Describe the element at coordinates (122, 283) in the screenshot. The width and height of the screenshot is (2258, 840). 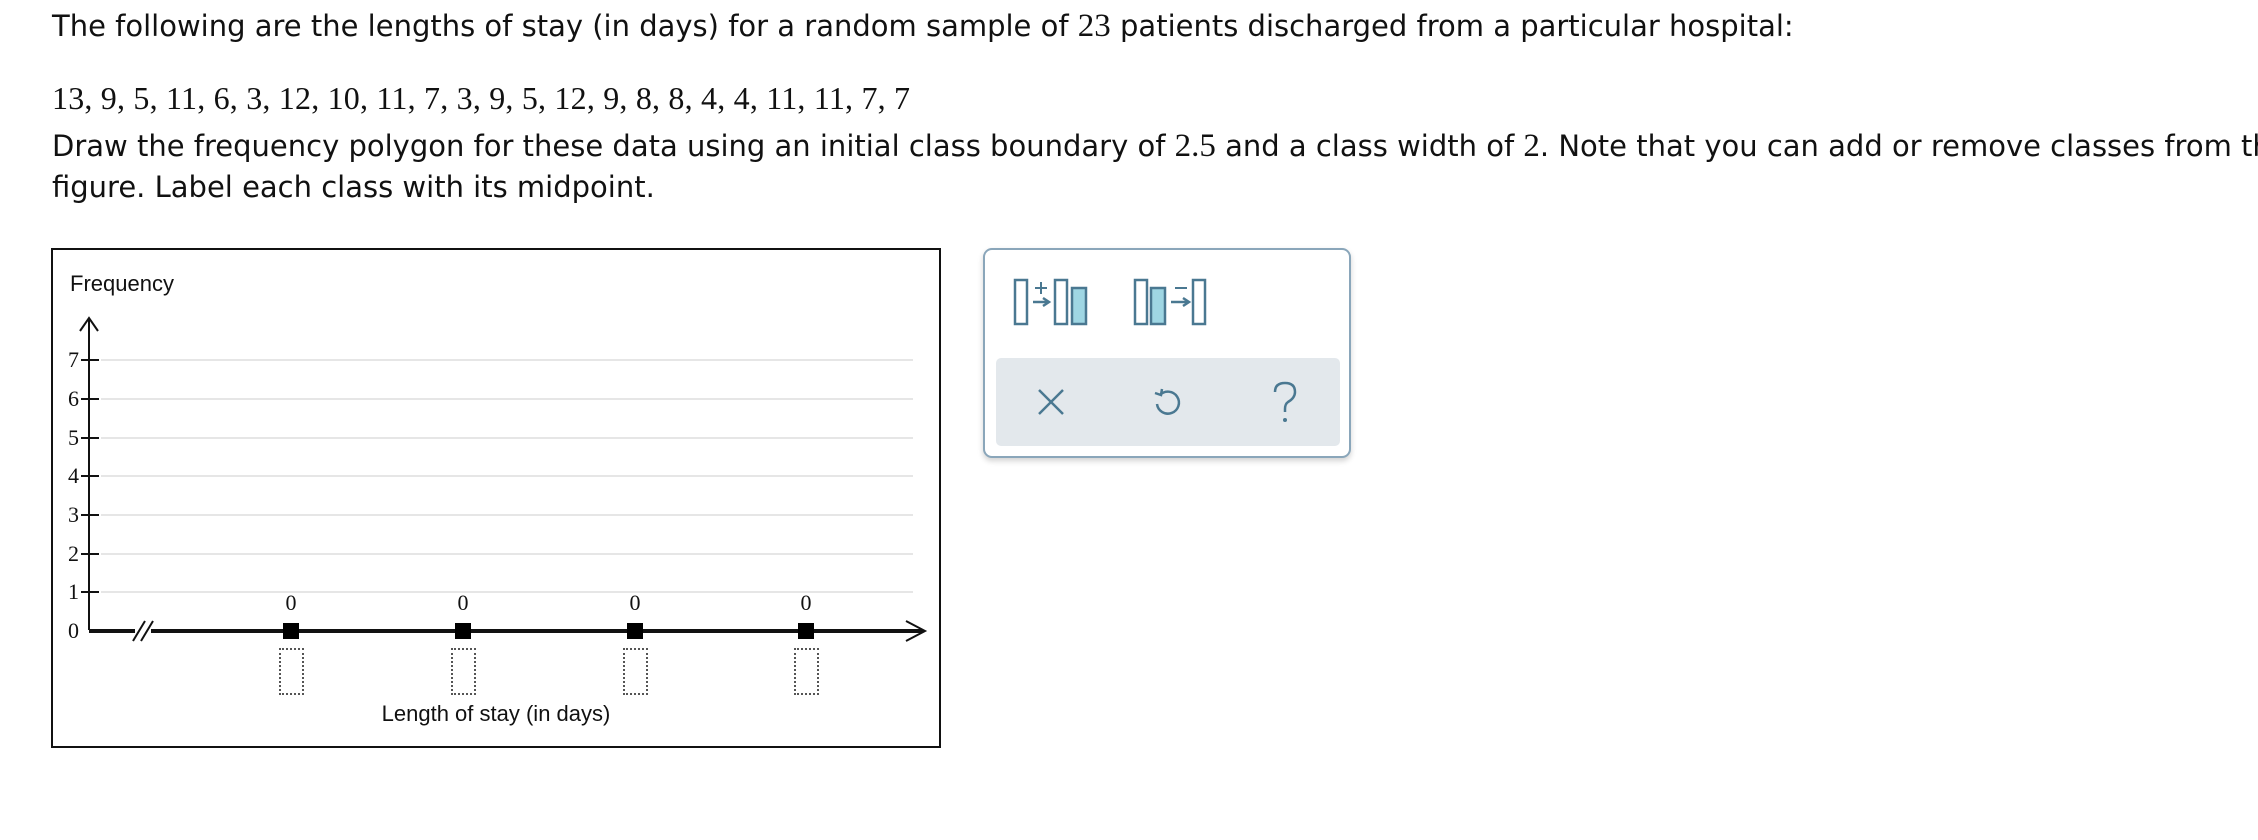
I see `y-axis-label: Frequency` at that location.